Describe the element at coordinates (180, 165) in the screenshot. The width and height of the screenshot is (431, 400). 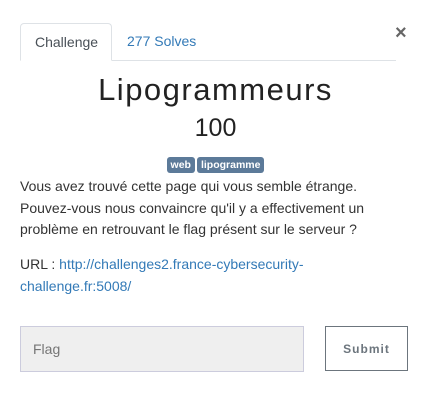
I see `tag-badge: web` at that location.